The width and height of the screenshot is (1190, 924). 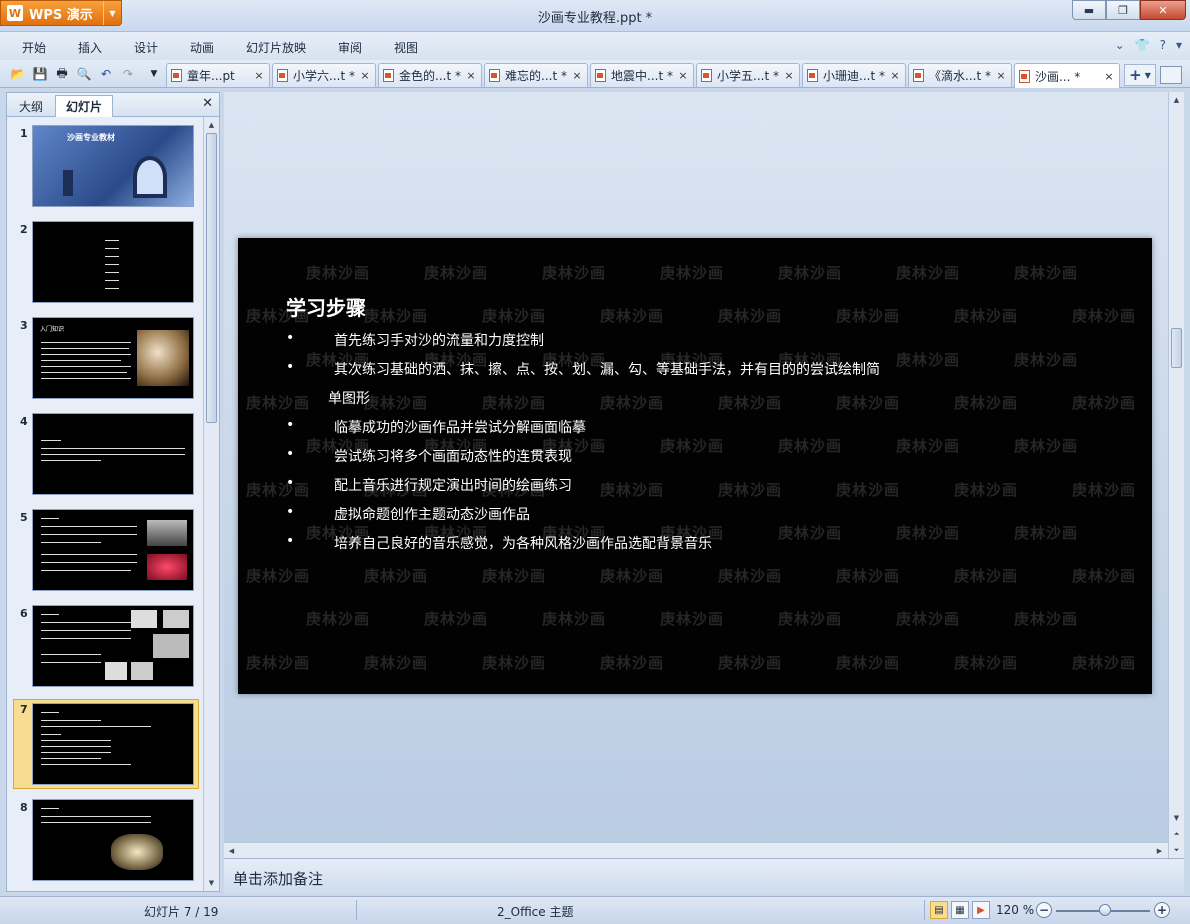 I want to click on zoom-in-button: +, so click(x=1162, y=910).